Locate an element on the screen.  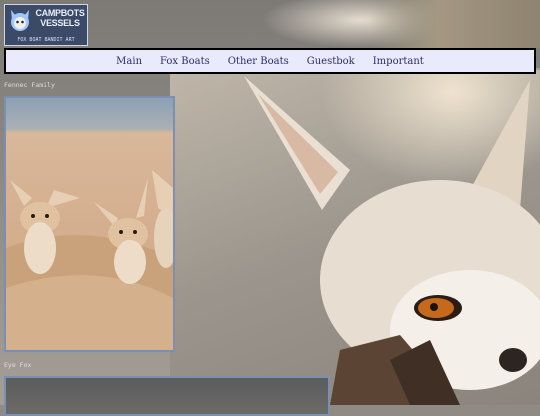
eye-fox-image is located at coordinates (167, 396).